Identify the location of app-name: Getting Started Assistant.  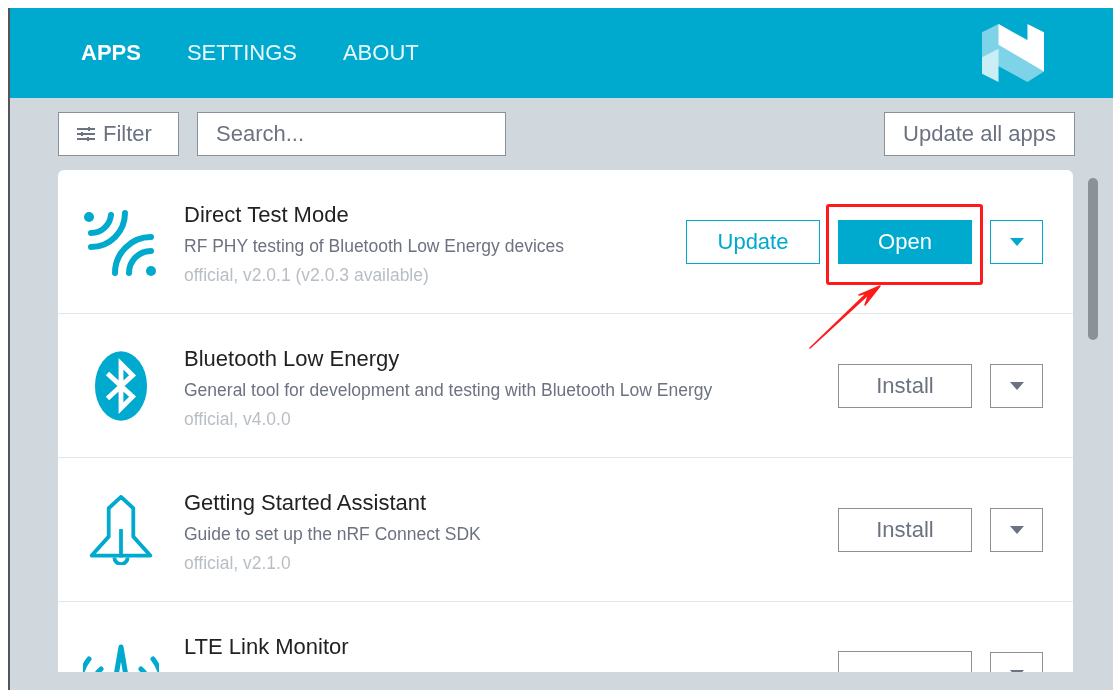
(306, 503).